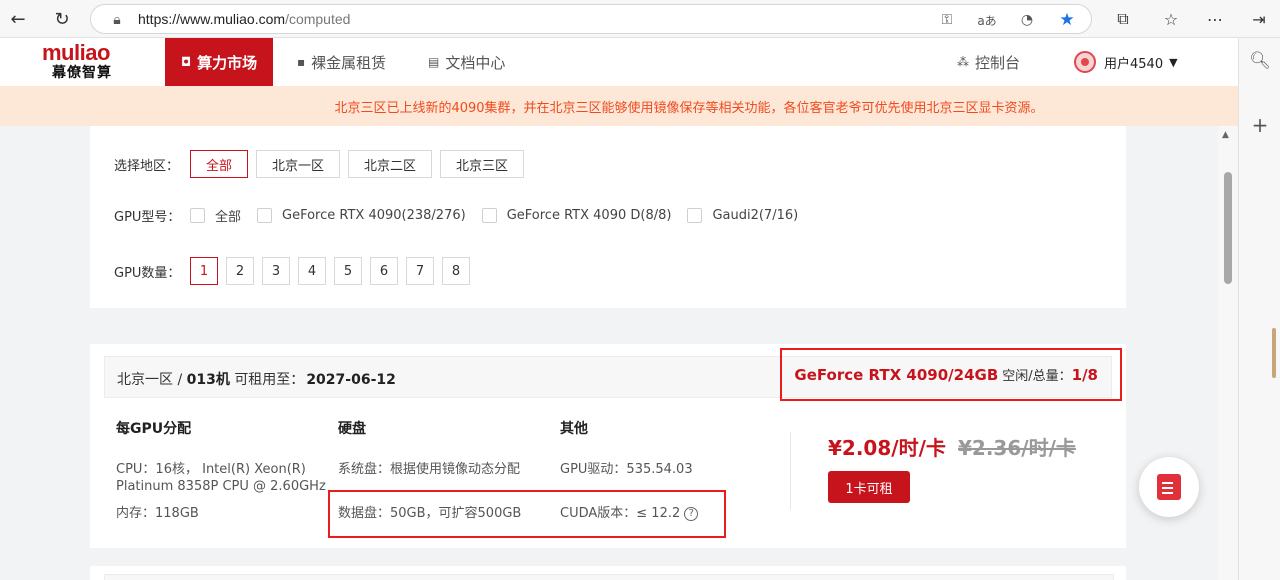 The width and height of the screenshot is (1280, 580). Describe the element at coordinates (219, 164) in the screenshot. I see `region-all: 全部` at that location.